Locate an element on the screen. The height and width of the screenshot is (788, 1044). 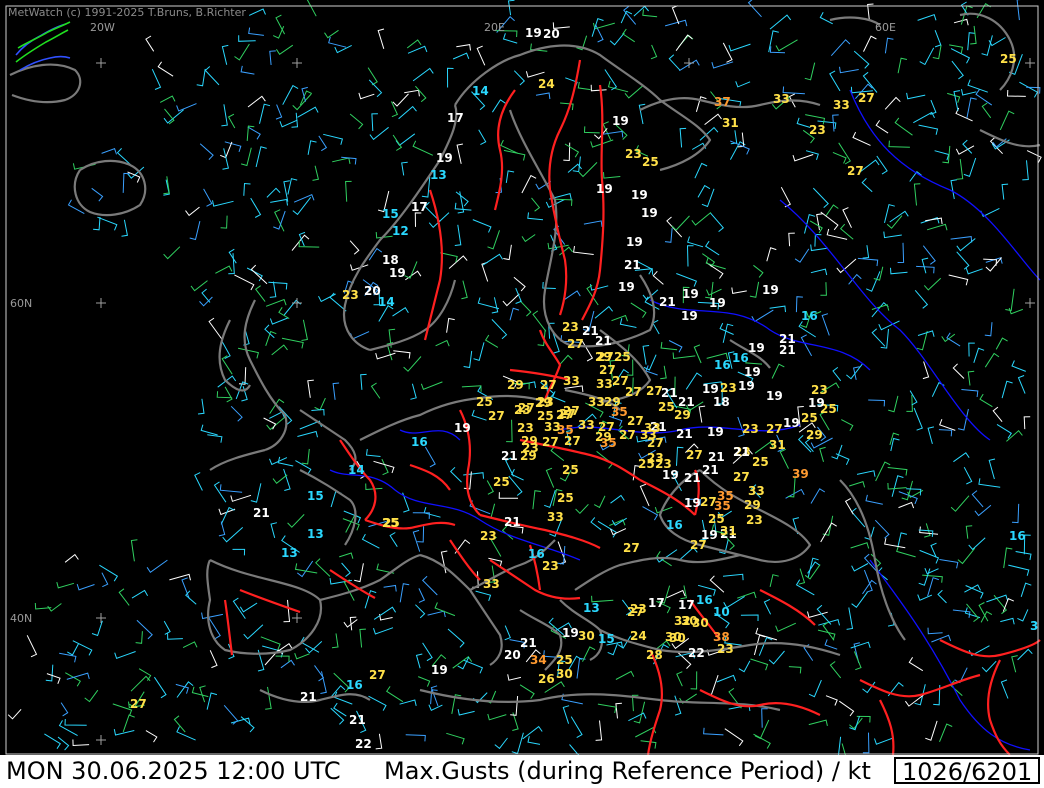
lat-label-40n: 40N is located at coordinates (21, 618).